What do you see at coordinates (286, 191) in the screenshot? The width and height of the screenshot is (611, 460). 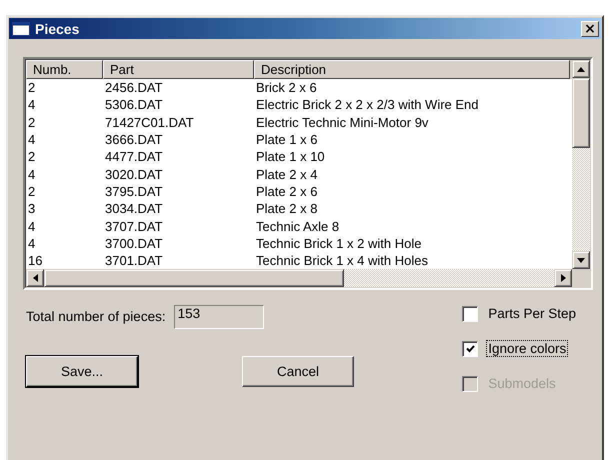 I see `table-cell-text: Plate 2 x 6` at bounding box center [286, 191].